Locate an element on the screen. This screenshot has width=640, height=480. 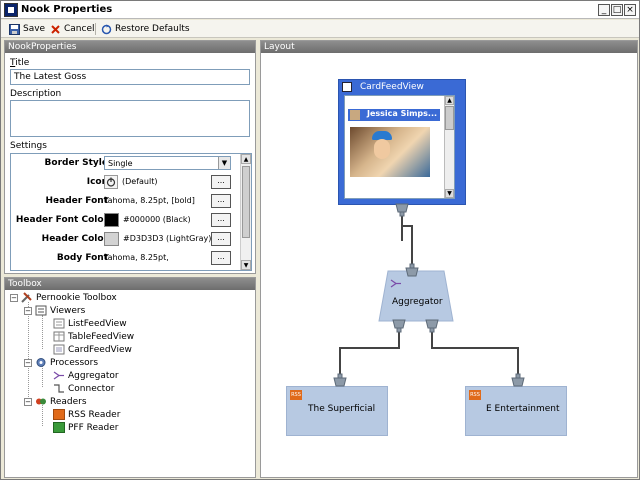
tree-item-pff-reader: PFF Reader is located at coordinates (86, 427).